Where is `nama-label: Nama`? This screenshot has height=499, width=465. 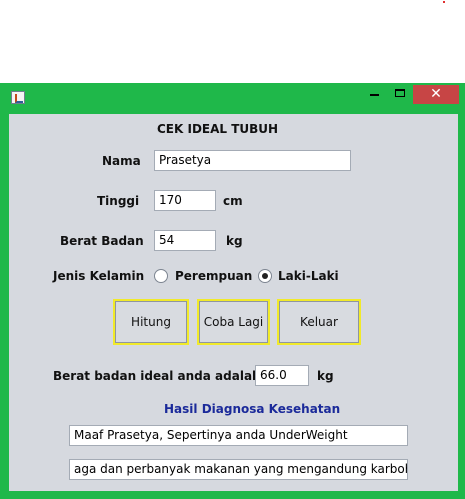 nama-label: Nama is located at coordinates (121, 161).